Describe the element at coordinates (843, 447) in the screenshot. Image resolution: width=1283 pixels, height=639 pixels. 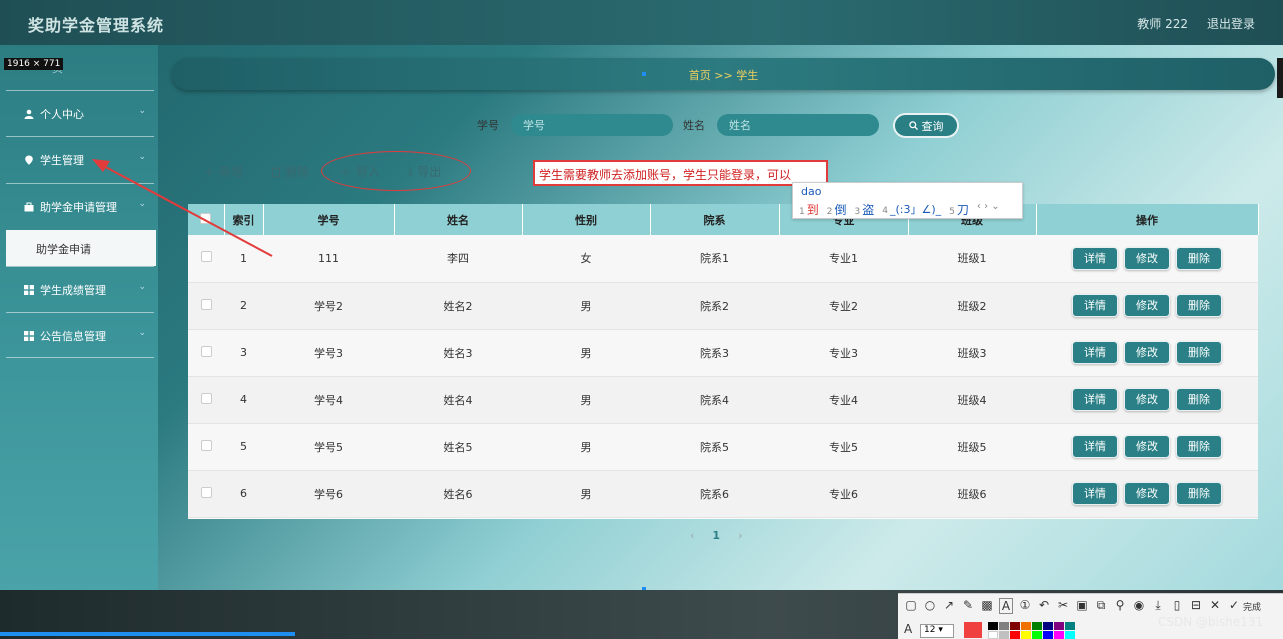
I see `table-cell: 专业5` at that location.